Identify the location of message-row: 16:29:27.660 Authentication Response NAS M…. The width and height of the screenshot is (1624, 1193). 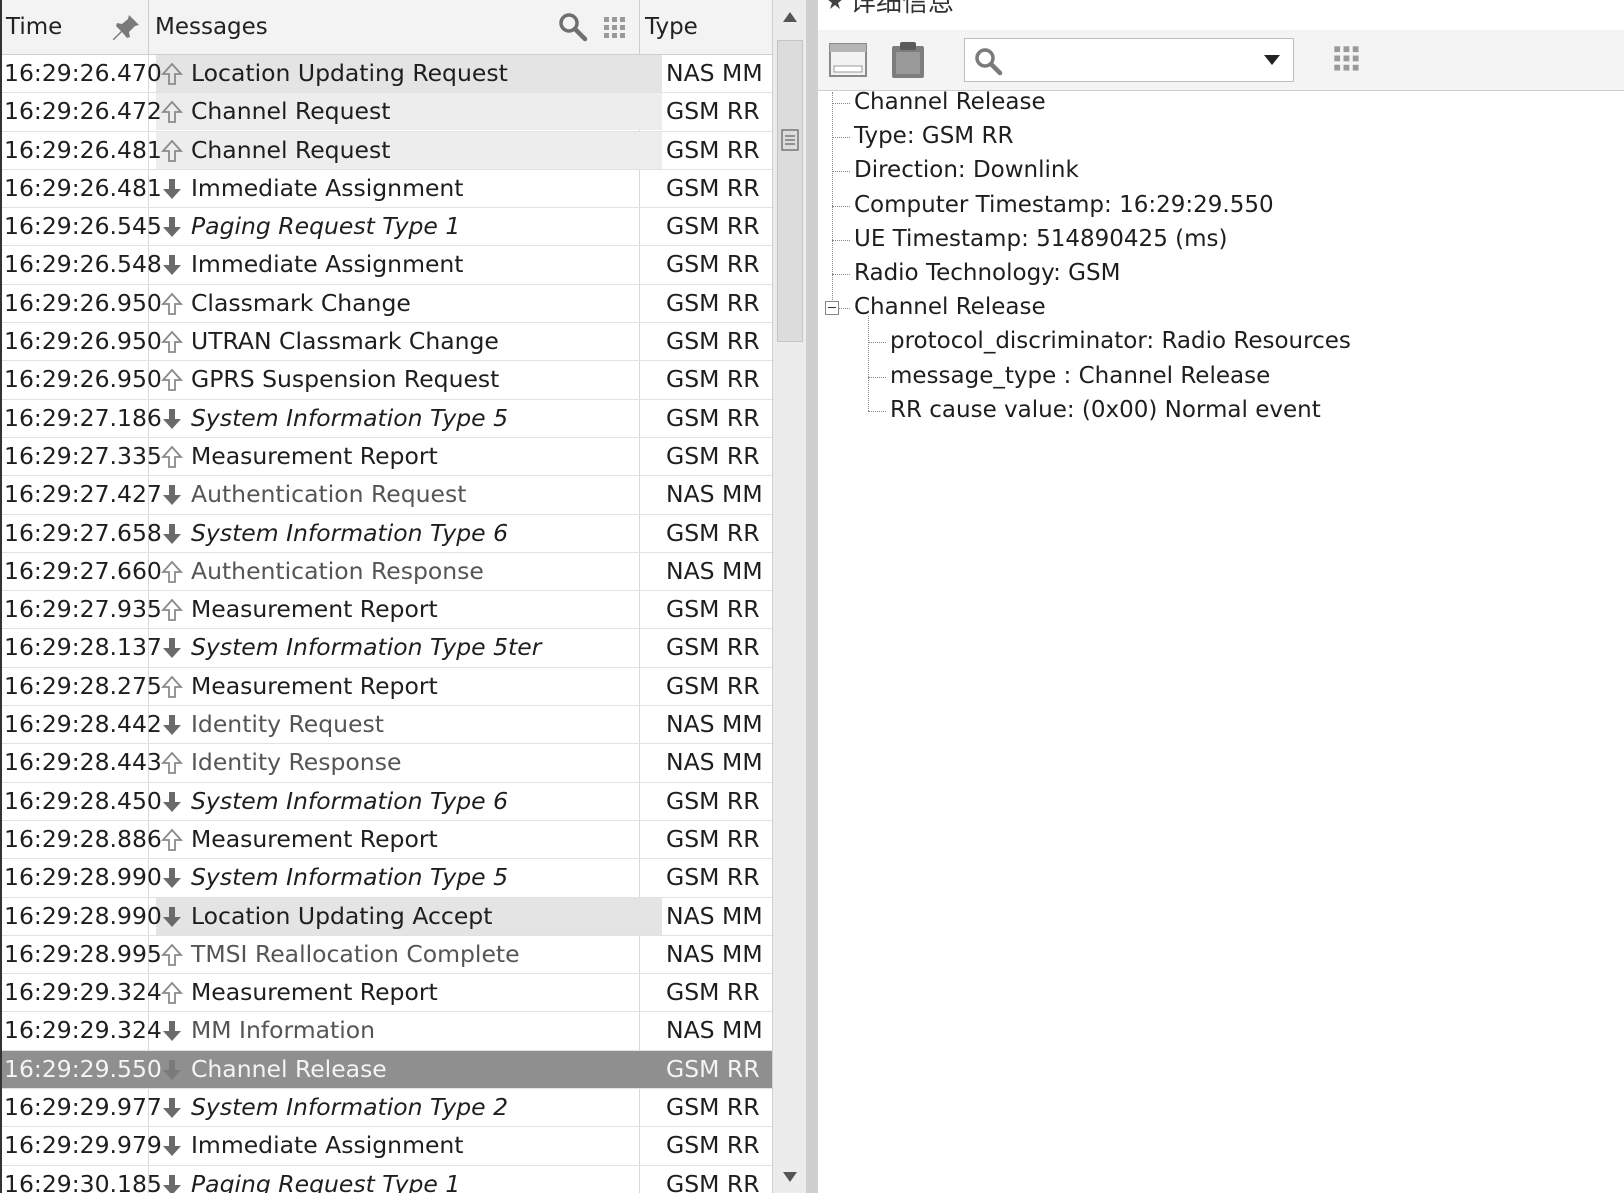
(387, 572).